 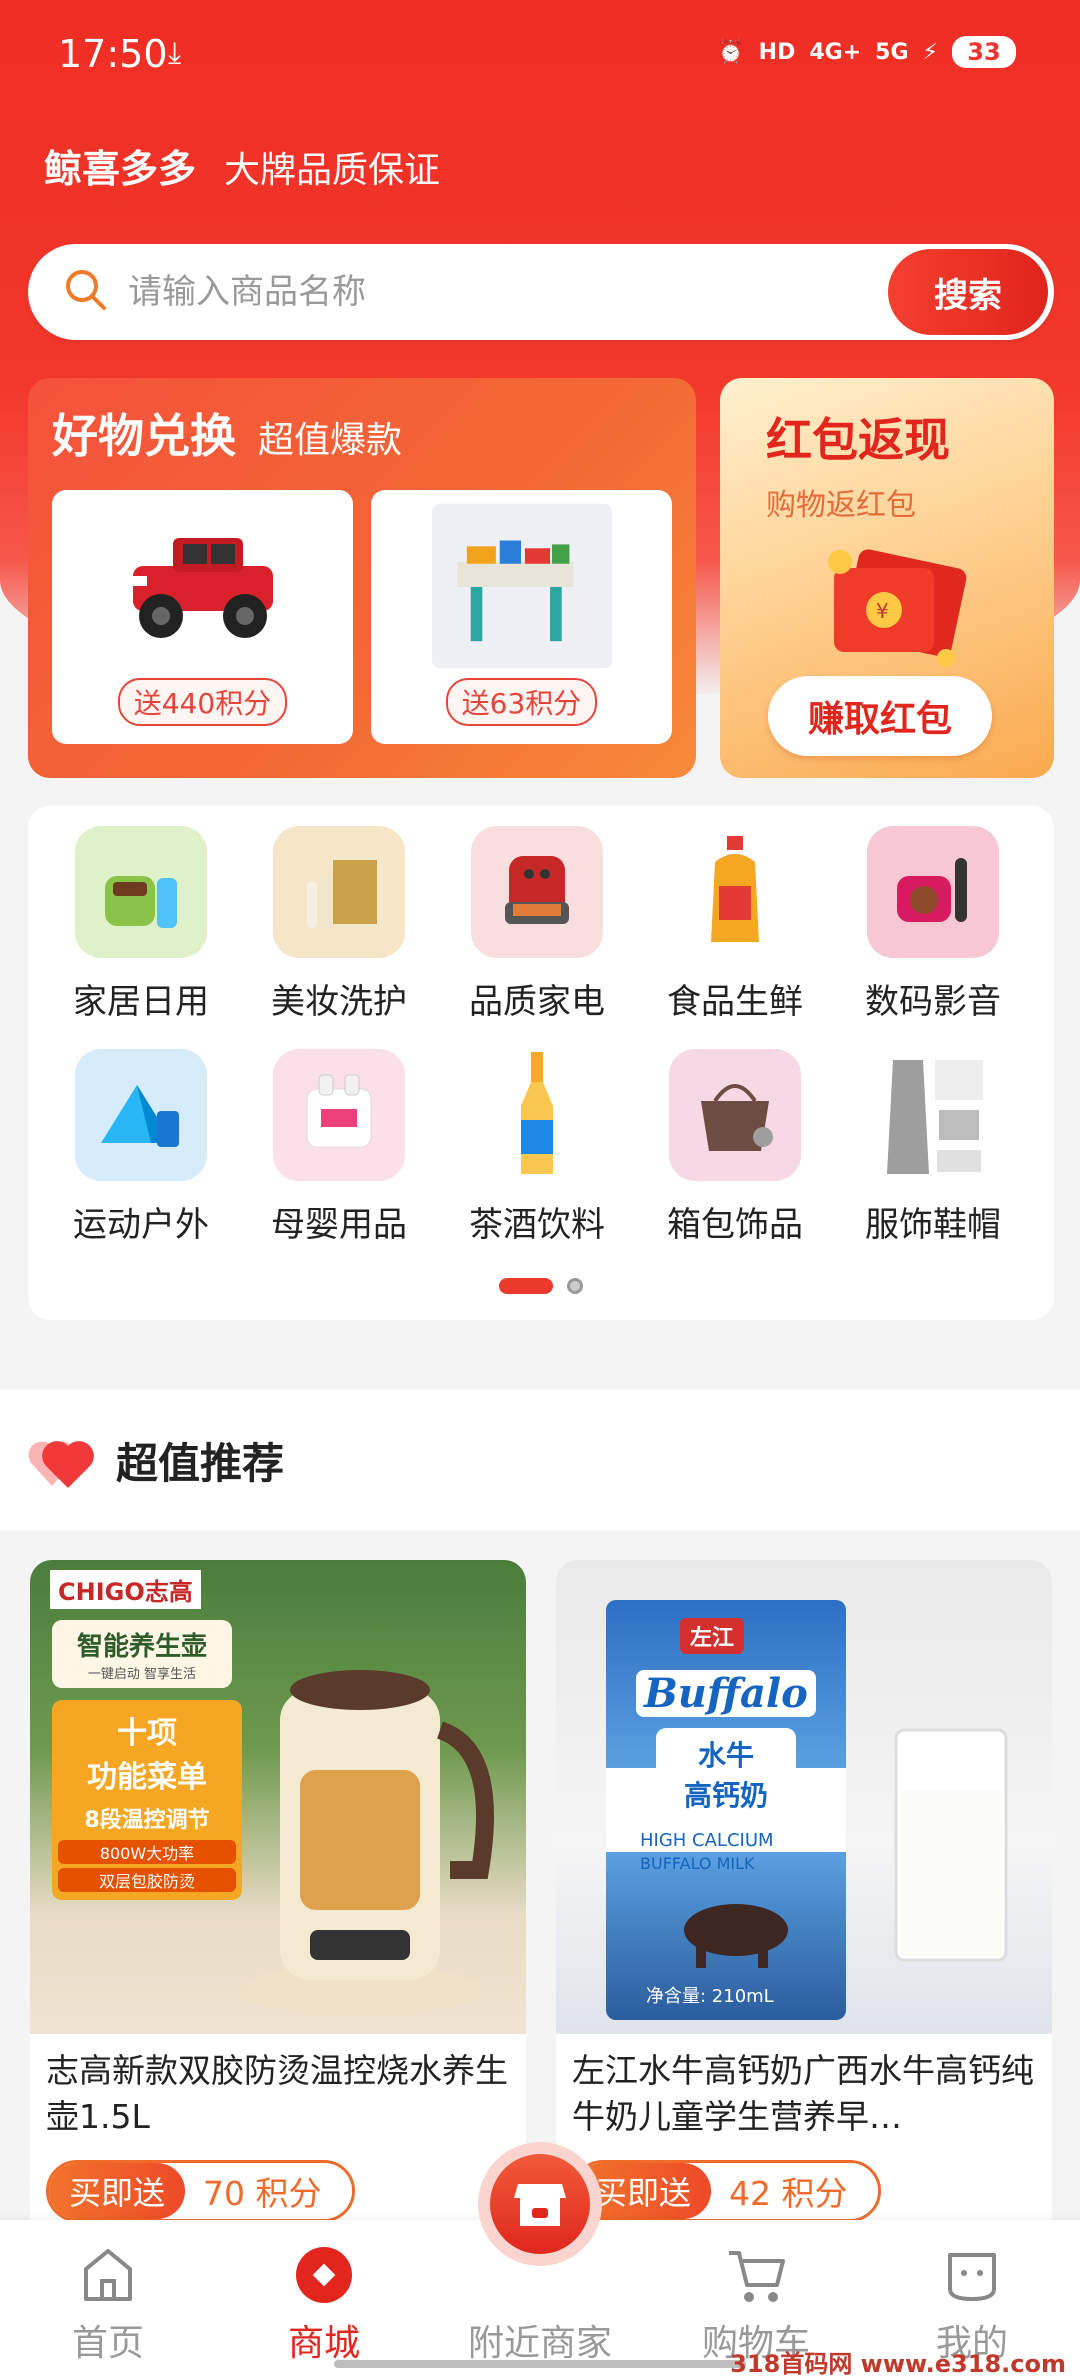 I want to click on block-table-image, so click(x=521, y=586).